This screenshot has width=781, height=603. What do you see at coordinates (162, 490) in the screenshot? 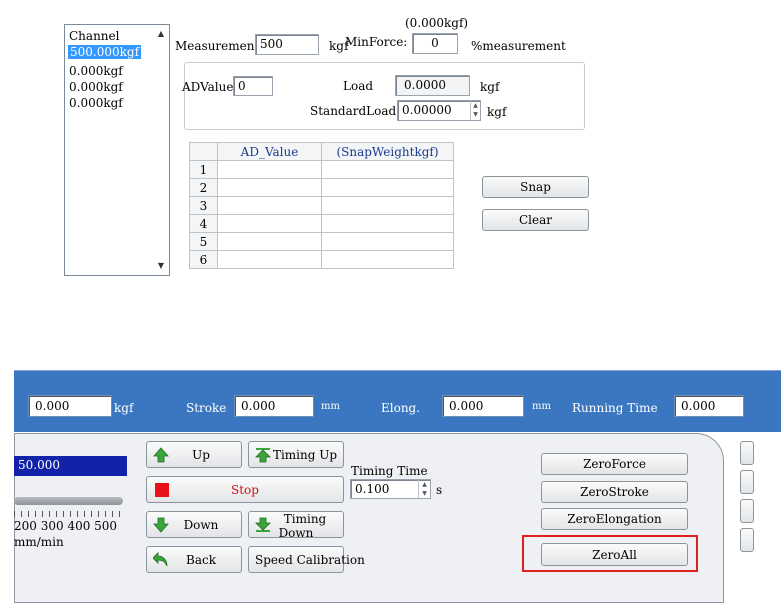
I see `stop-icon` at bounding box center [162, 490].